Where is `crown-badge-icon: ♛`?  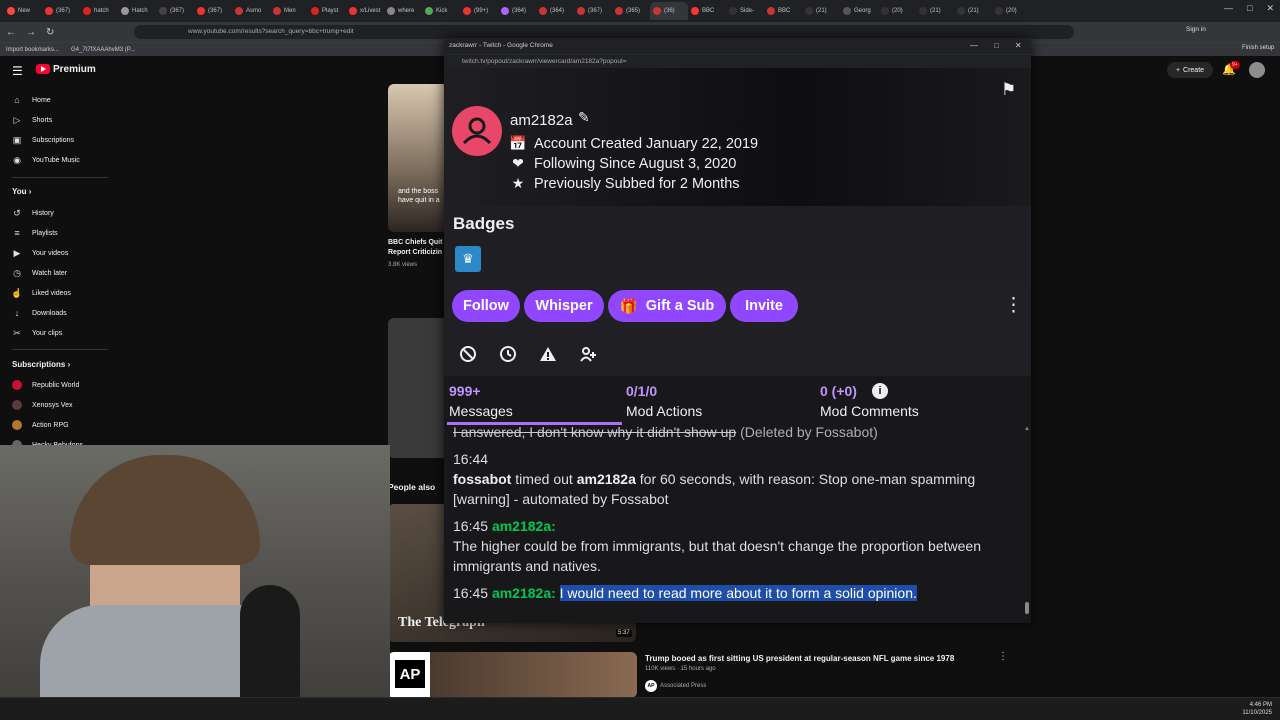
crown-badge-icon: ♛ is located at coordinates (468, 259).